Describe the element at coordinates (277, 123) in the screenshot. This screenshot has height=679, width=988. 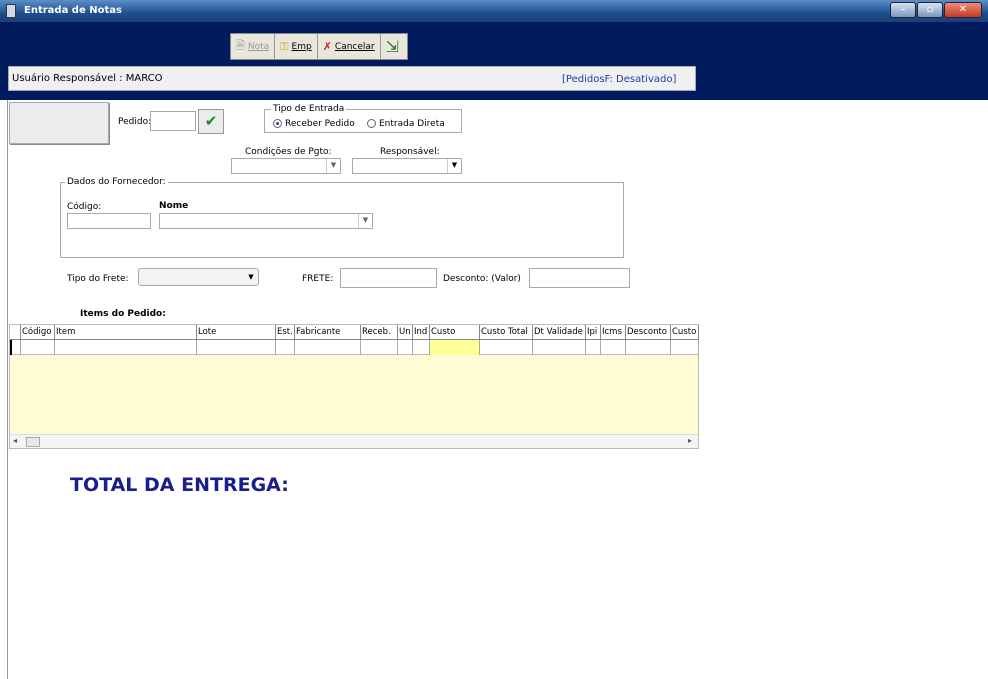
I see `radio-checked-icon` at that location.